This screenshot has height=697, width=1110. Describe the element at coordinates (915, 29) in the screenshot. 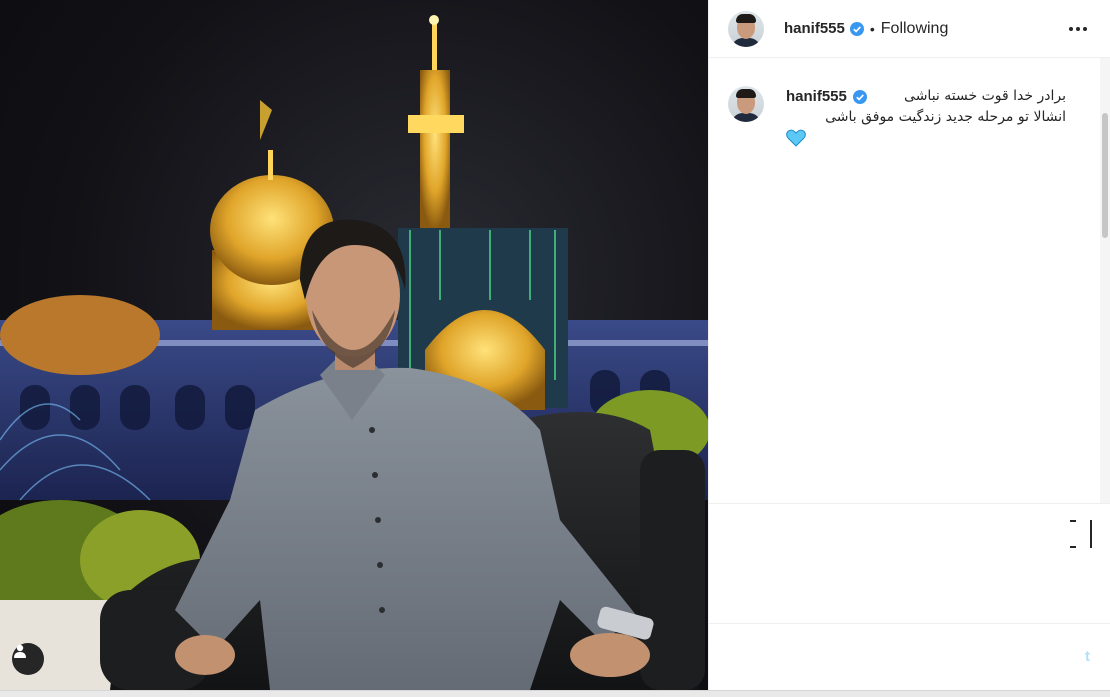

I see `following-button: Following` at that location.